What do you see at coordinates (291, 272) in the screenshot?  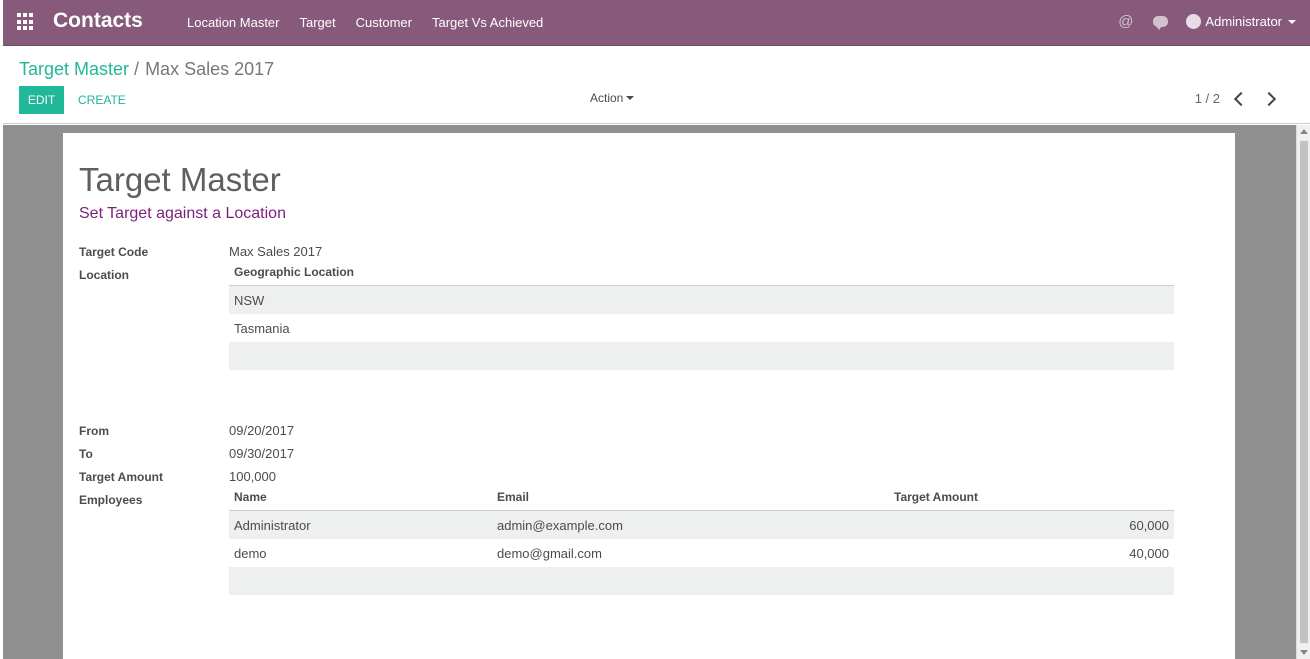 I see `geographic-location-header: Geographic Location` at bounding box center [291, 272].